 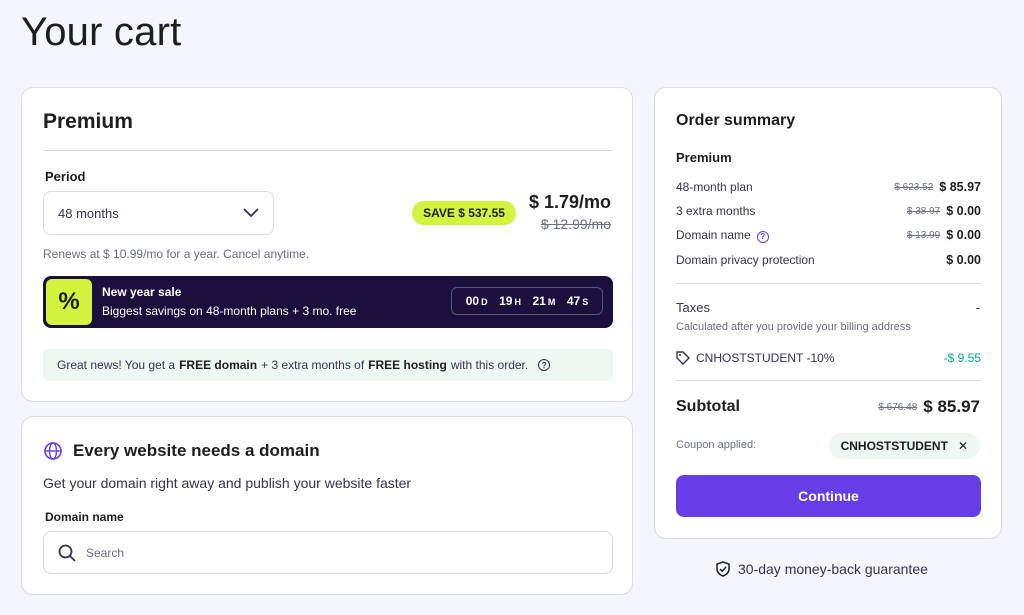 I want to click on subtotal-values: $ 676.48 $ 85.97, so click(x=929, y=406).